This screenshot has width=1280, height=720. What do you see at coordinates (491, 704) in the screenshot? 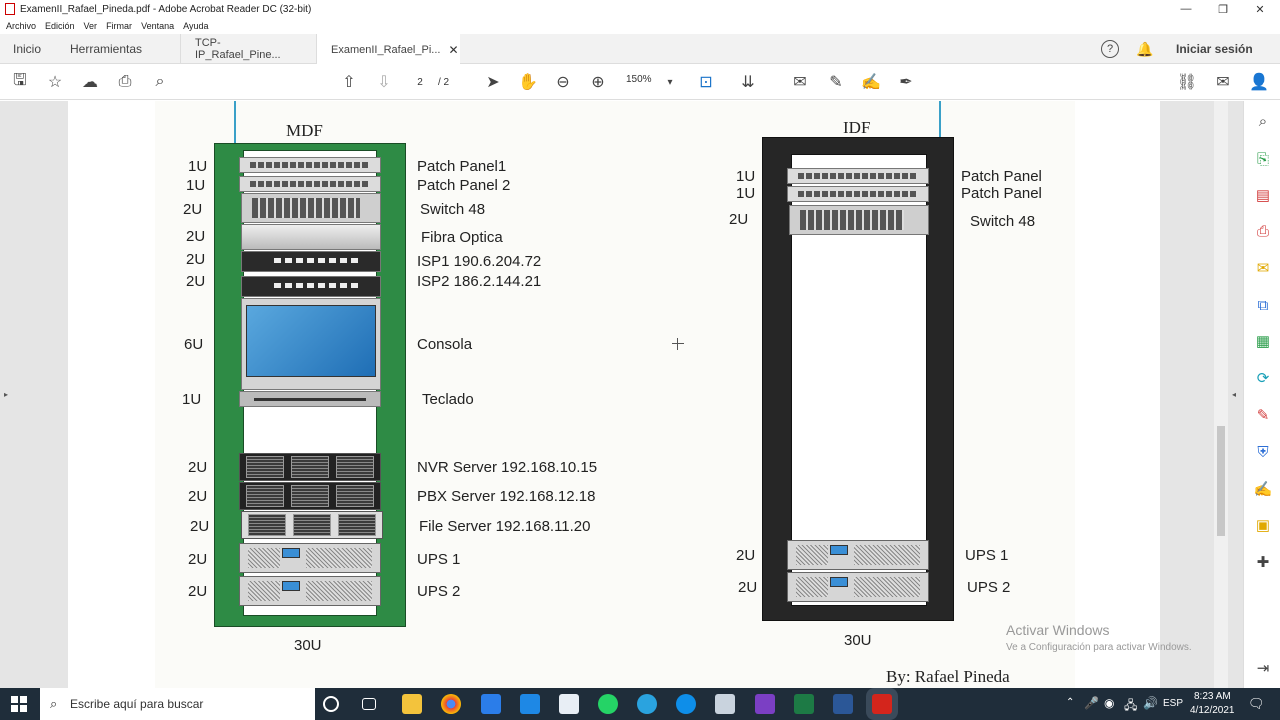
I see `store-icon` at bounding box center [491, 704].